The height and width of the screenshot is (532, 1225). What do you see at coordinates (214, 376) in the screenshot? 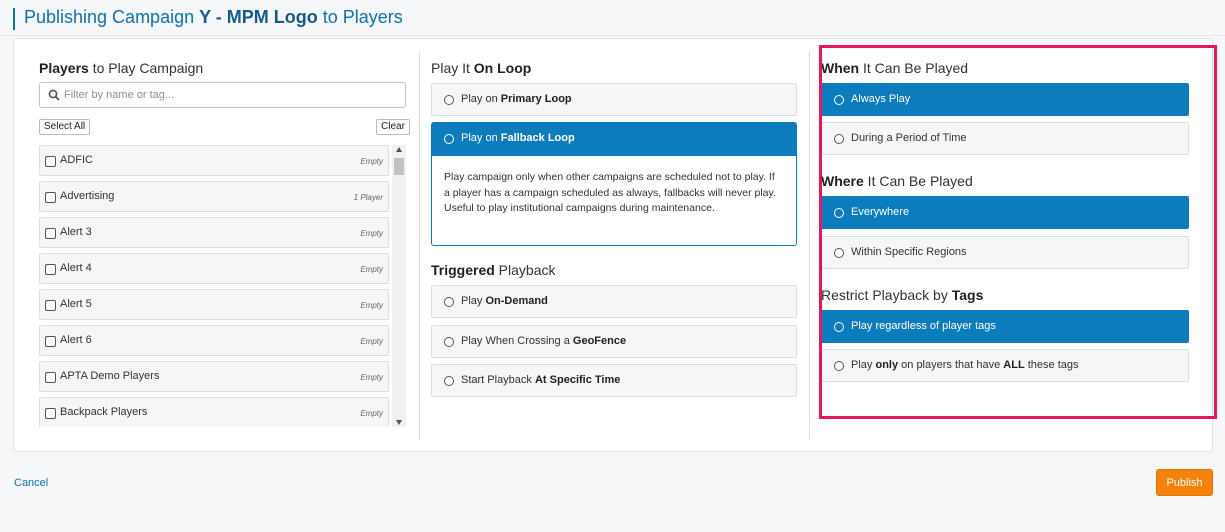
I see `player-list-item: APTA Demo Players Empty` at bounding box center [214, 376].